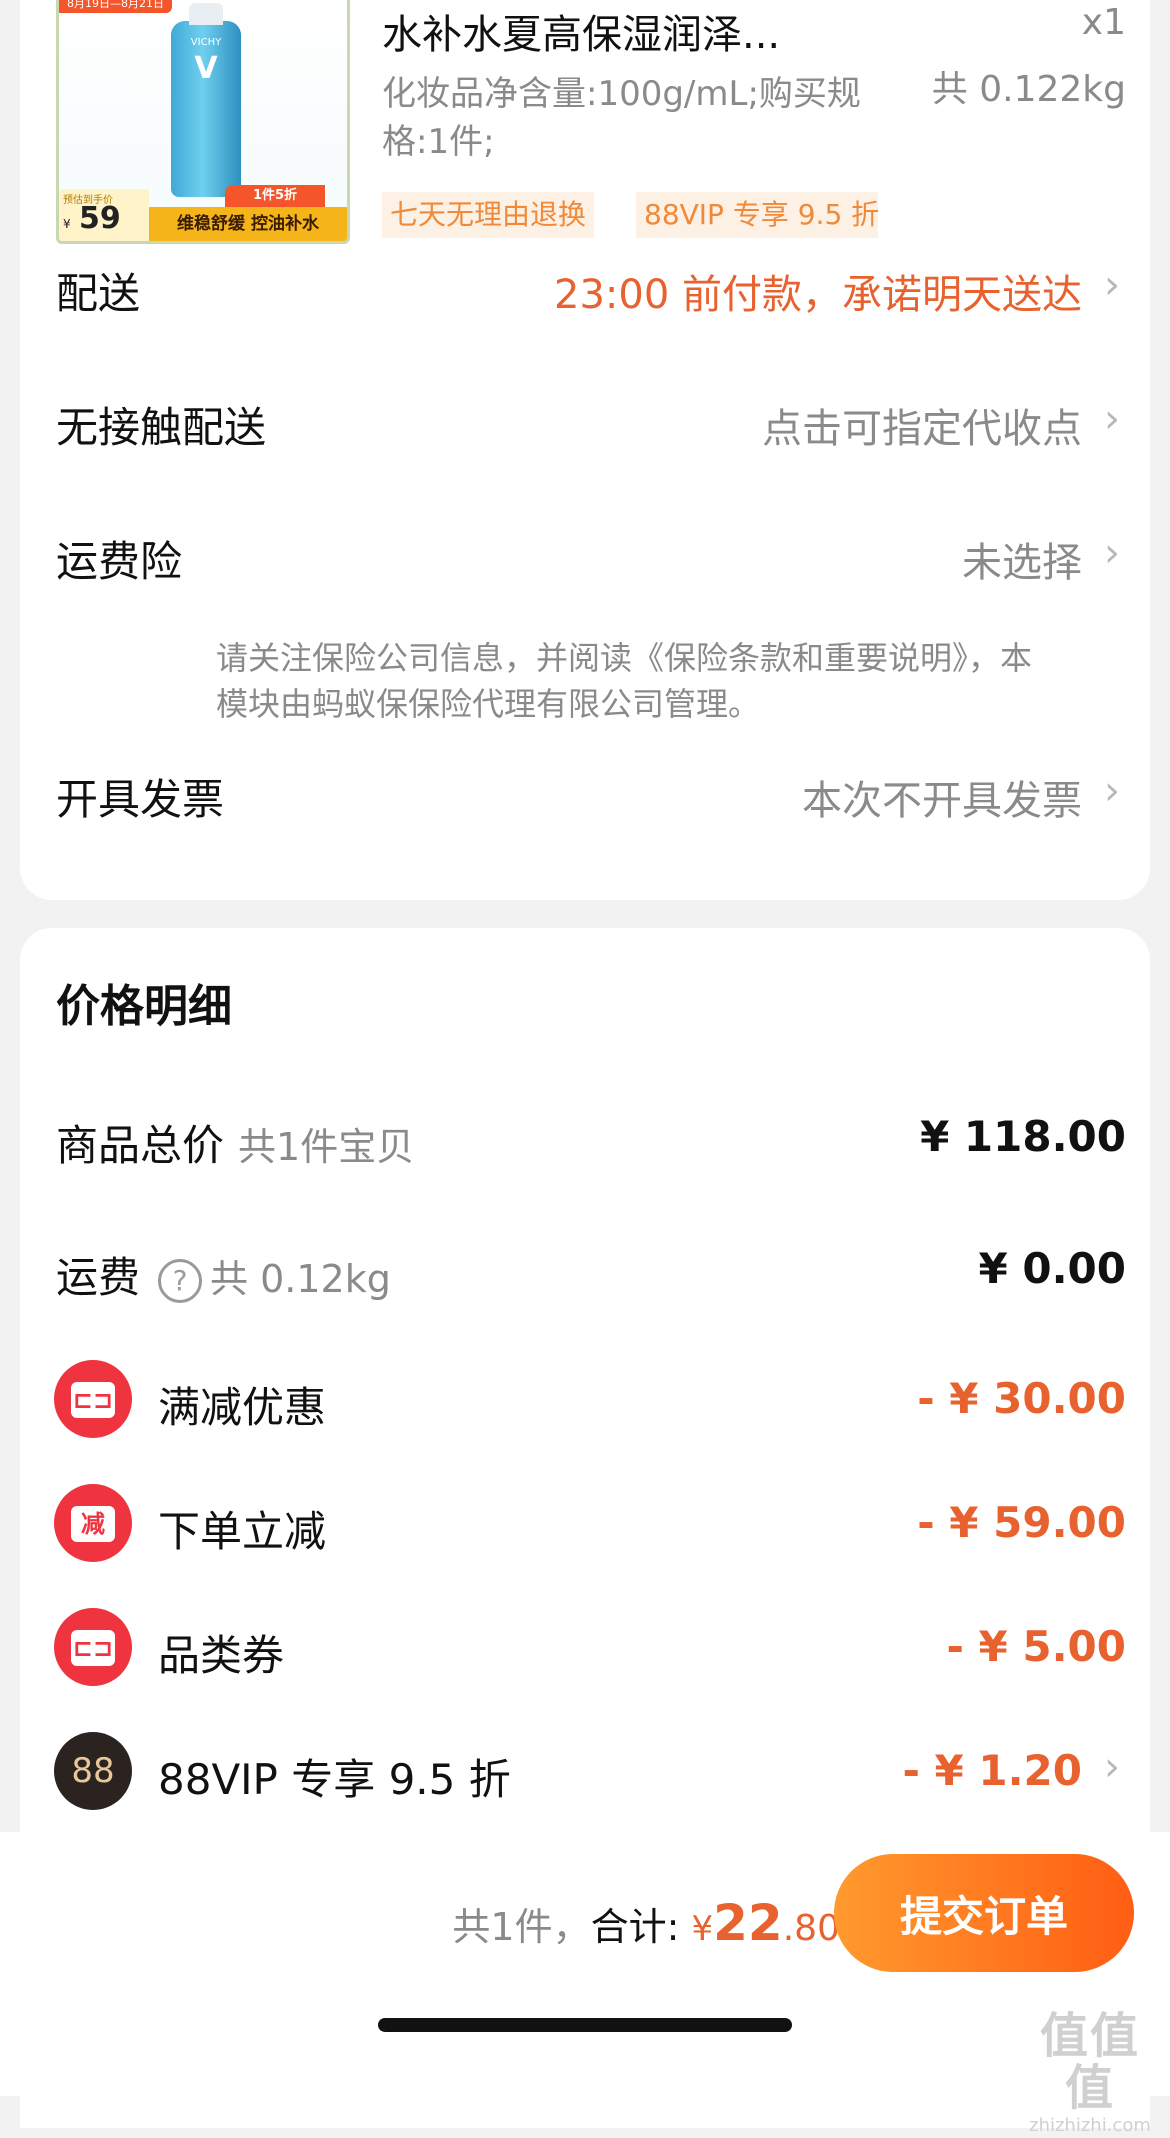 This screenshot has height=2138, width=1170. Describe the element at coordinates (144, 1006) in the screenshot. I see `price-detail-title: 价格明细` at that location.